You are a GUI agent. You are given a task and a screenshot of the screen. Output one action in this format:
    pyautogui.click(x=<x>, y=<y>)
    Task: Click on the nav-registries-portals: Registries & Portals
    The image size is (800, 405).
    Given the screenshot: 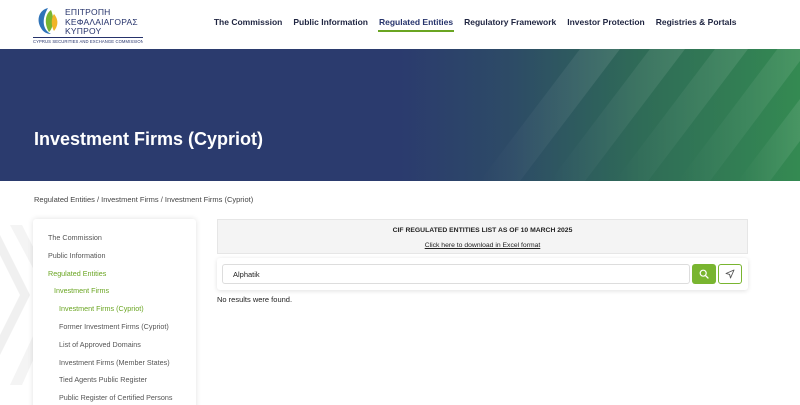 What is the action you would take?
    pyautogui.click(x=696, y=24)
    